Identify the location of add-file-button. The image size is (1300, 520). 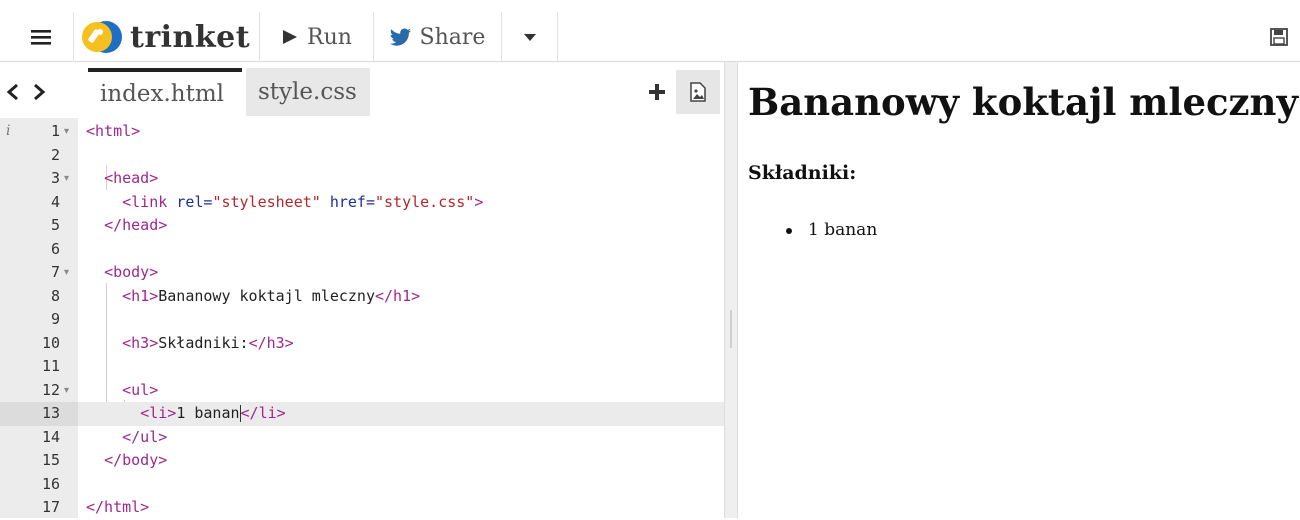
(657, 92).